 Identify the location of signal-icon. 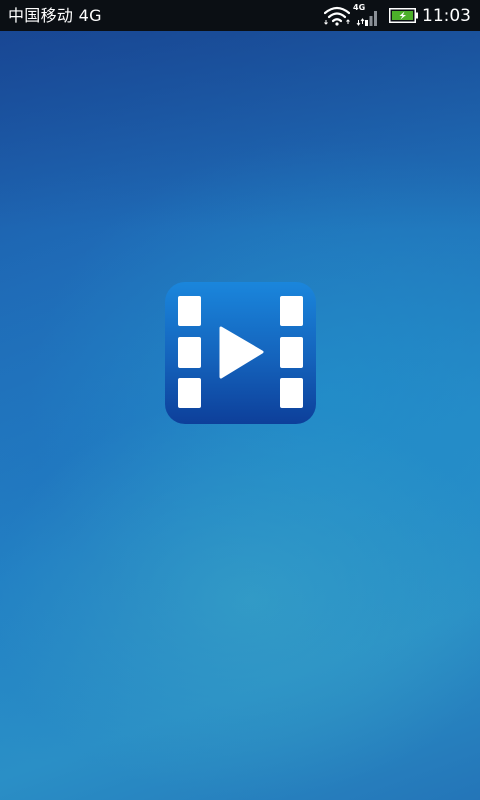
(366, 18).